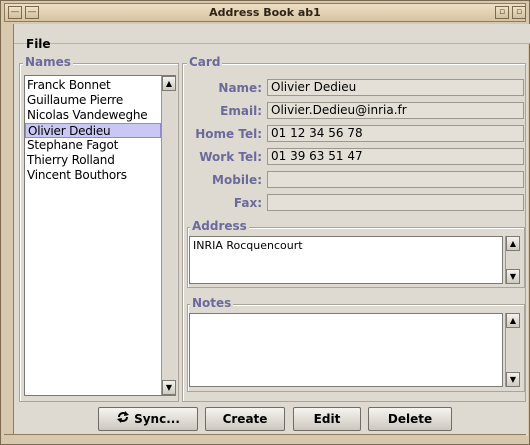 The image size is (530, 445). Describe the element at coordinates (512, 350) in the screenshot. I see `notes-scrollbar: ▲ ▼` at that location.